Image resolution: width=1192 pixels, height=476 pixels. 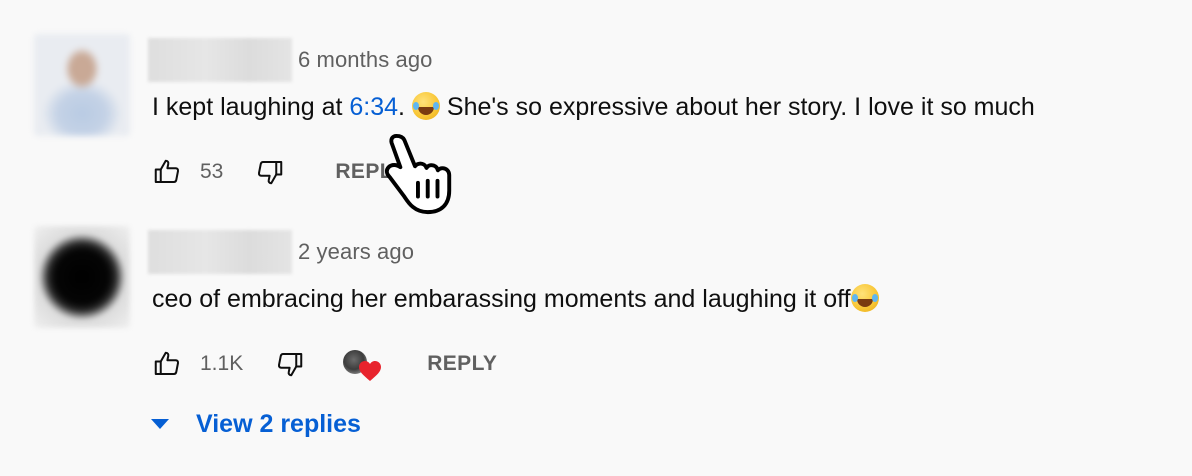 I want to click on timestamp-link: 6:34, so click(x=373, y=107).